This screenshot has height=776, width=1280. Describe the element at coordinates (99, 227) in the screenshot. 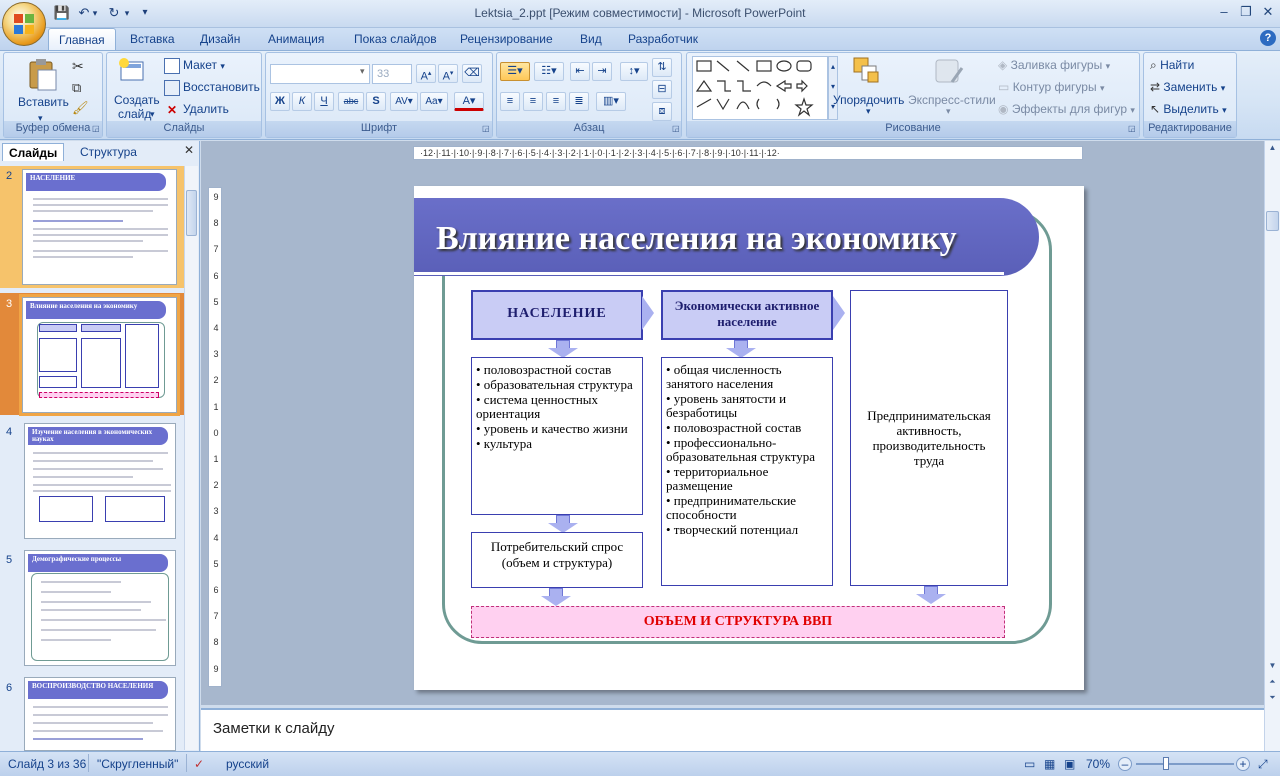

I see `slide-thumbnail: НАСЕЛЕНИЕ` at that location.